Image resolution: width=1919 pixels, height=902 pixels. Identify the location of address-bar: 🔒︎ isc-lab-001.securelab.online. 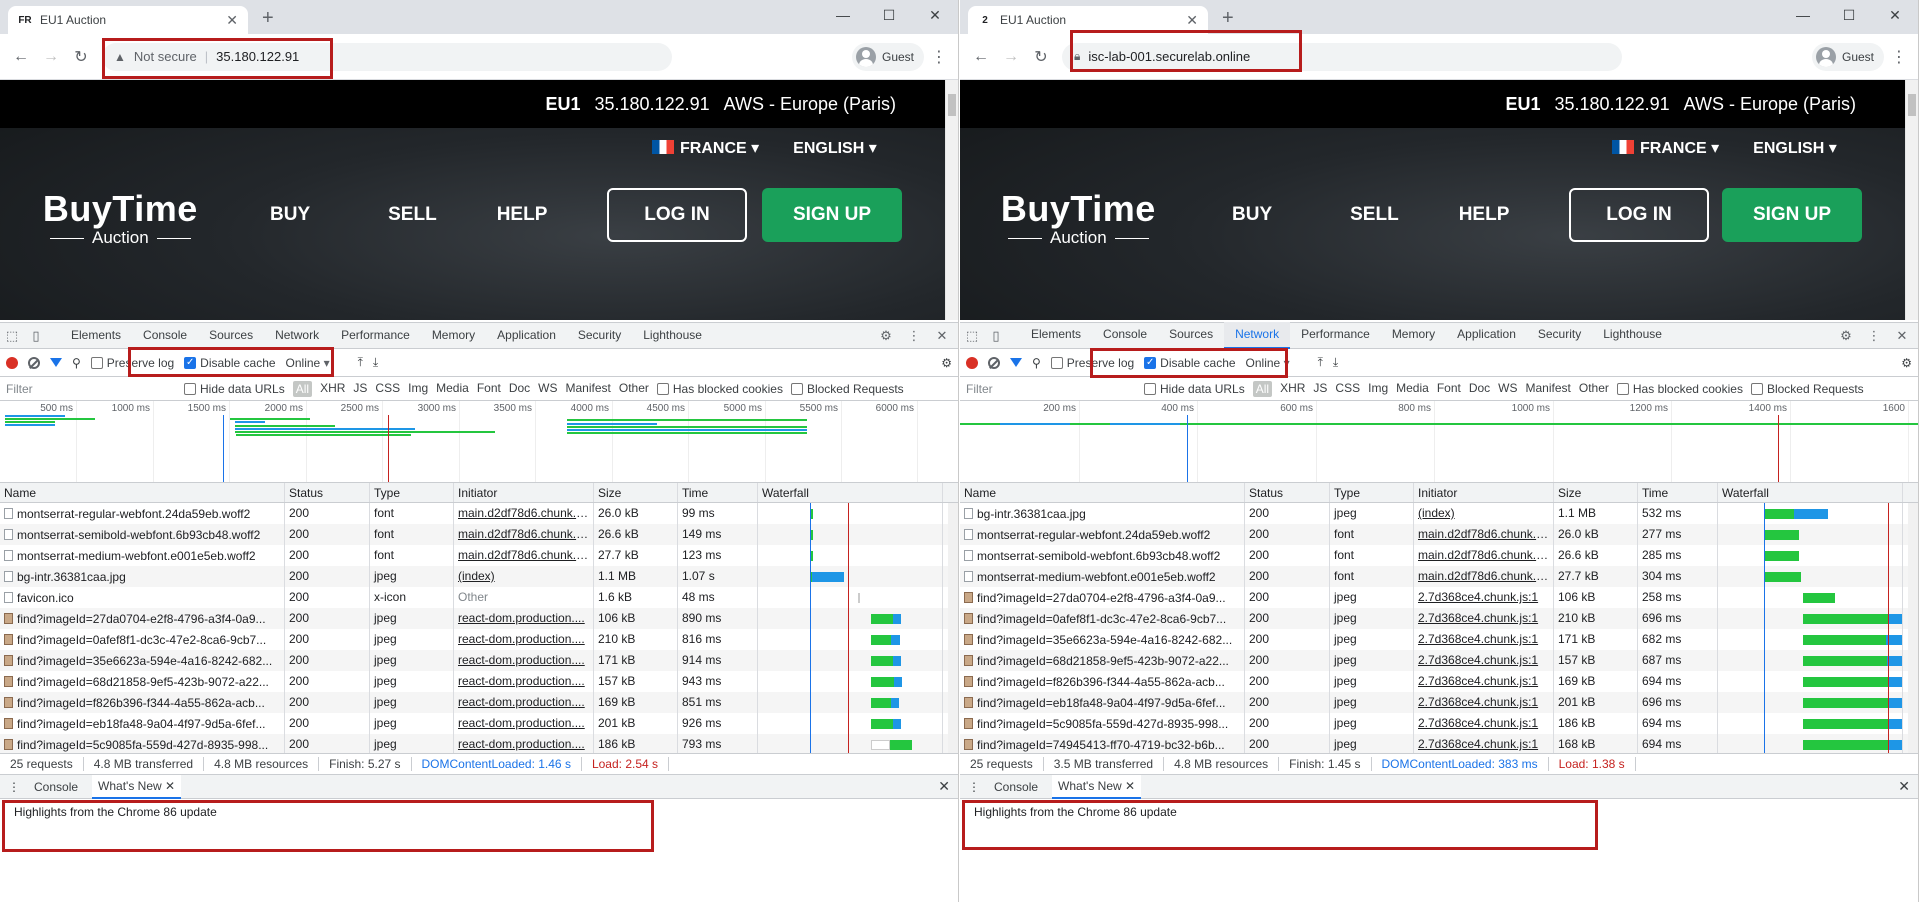
(1342, 56).